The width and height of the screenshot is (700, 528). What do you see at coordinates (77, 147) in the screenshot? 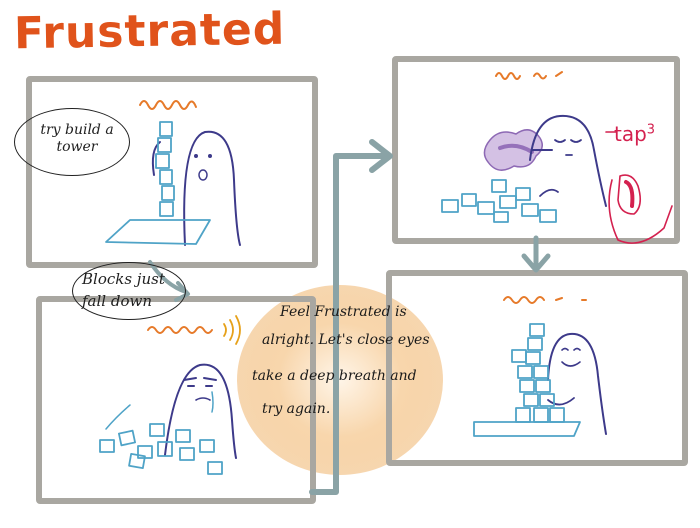
I see `bubble-line: tower` at bounding box center [77, 147].